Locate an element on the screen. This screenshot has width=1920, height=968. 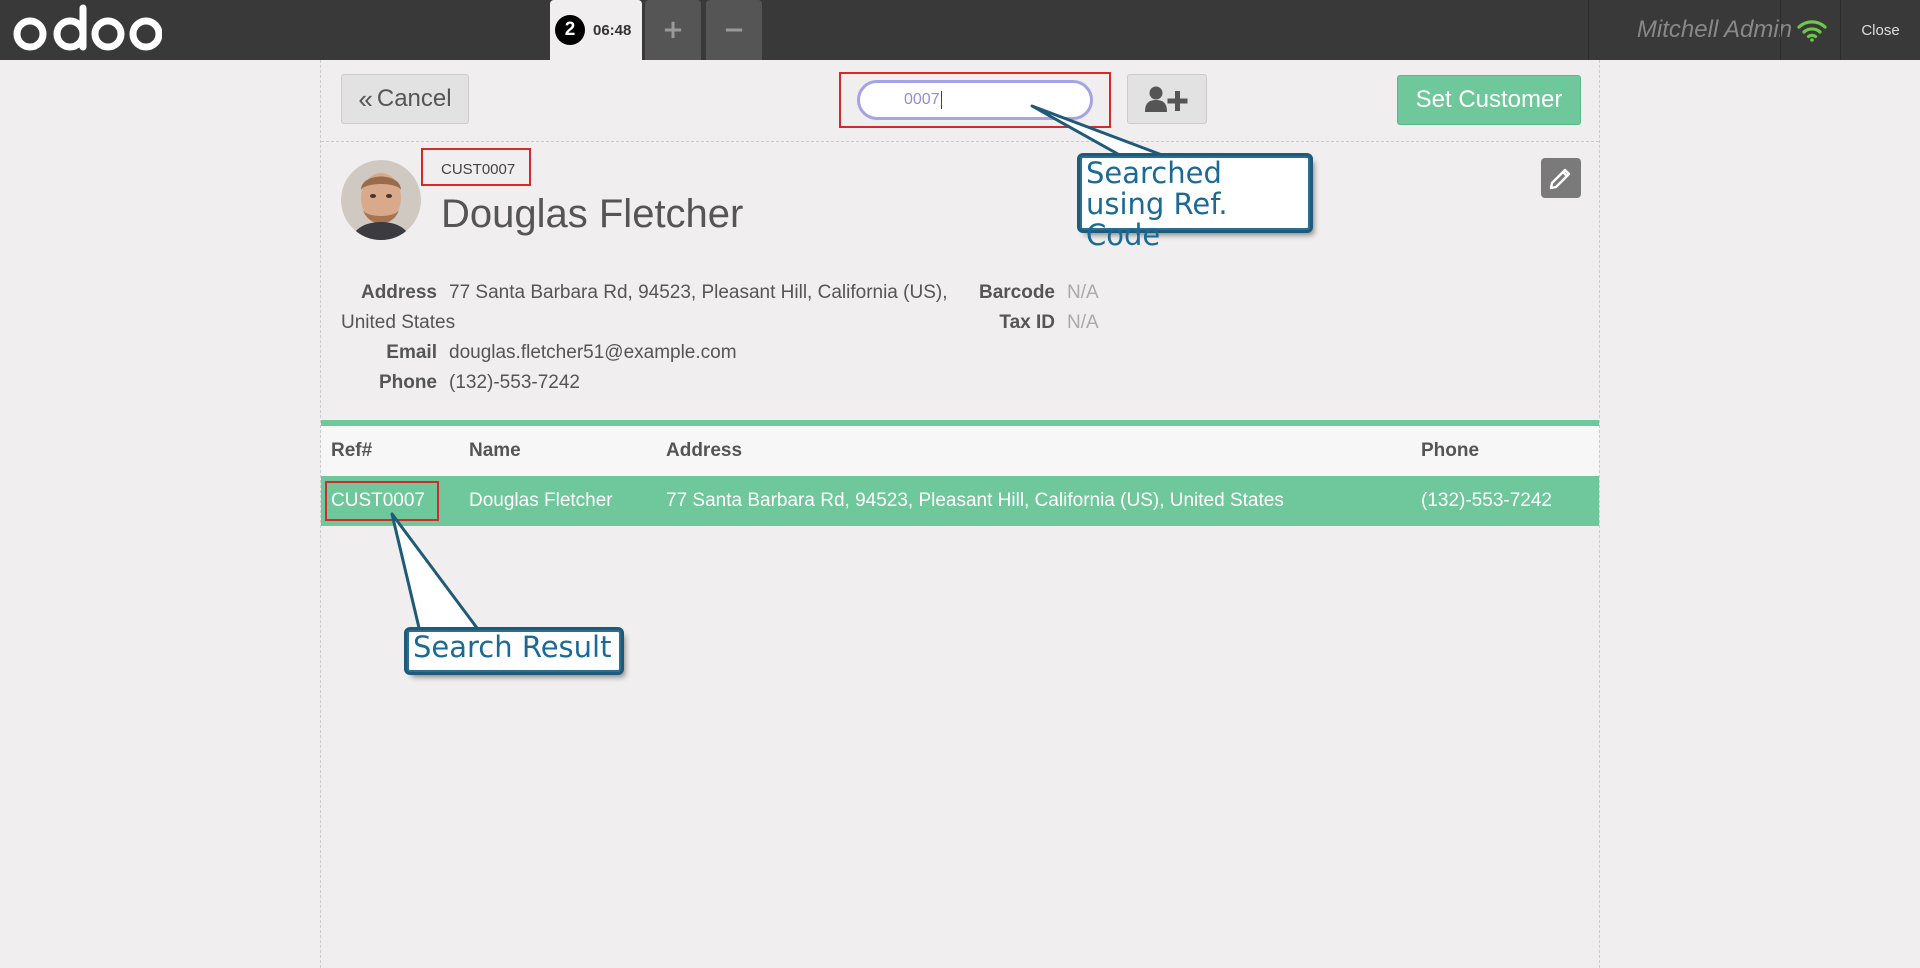
column-header-ref: Ref# is located at coordinates (352, 450).